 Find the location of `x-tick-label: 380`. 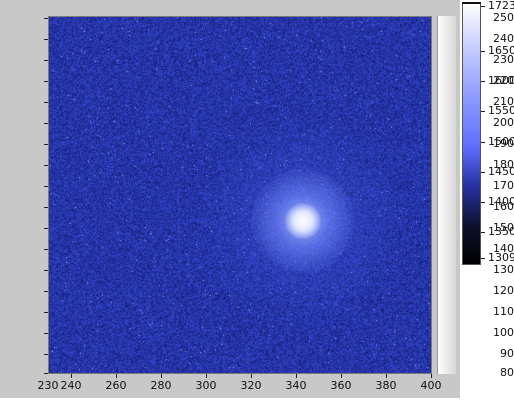

x-tick-label: 380 is located at coordinates (386, 385).